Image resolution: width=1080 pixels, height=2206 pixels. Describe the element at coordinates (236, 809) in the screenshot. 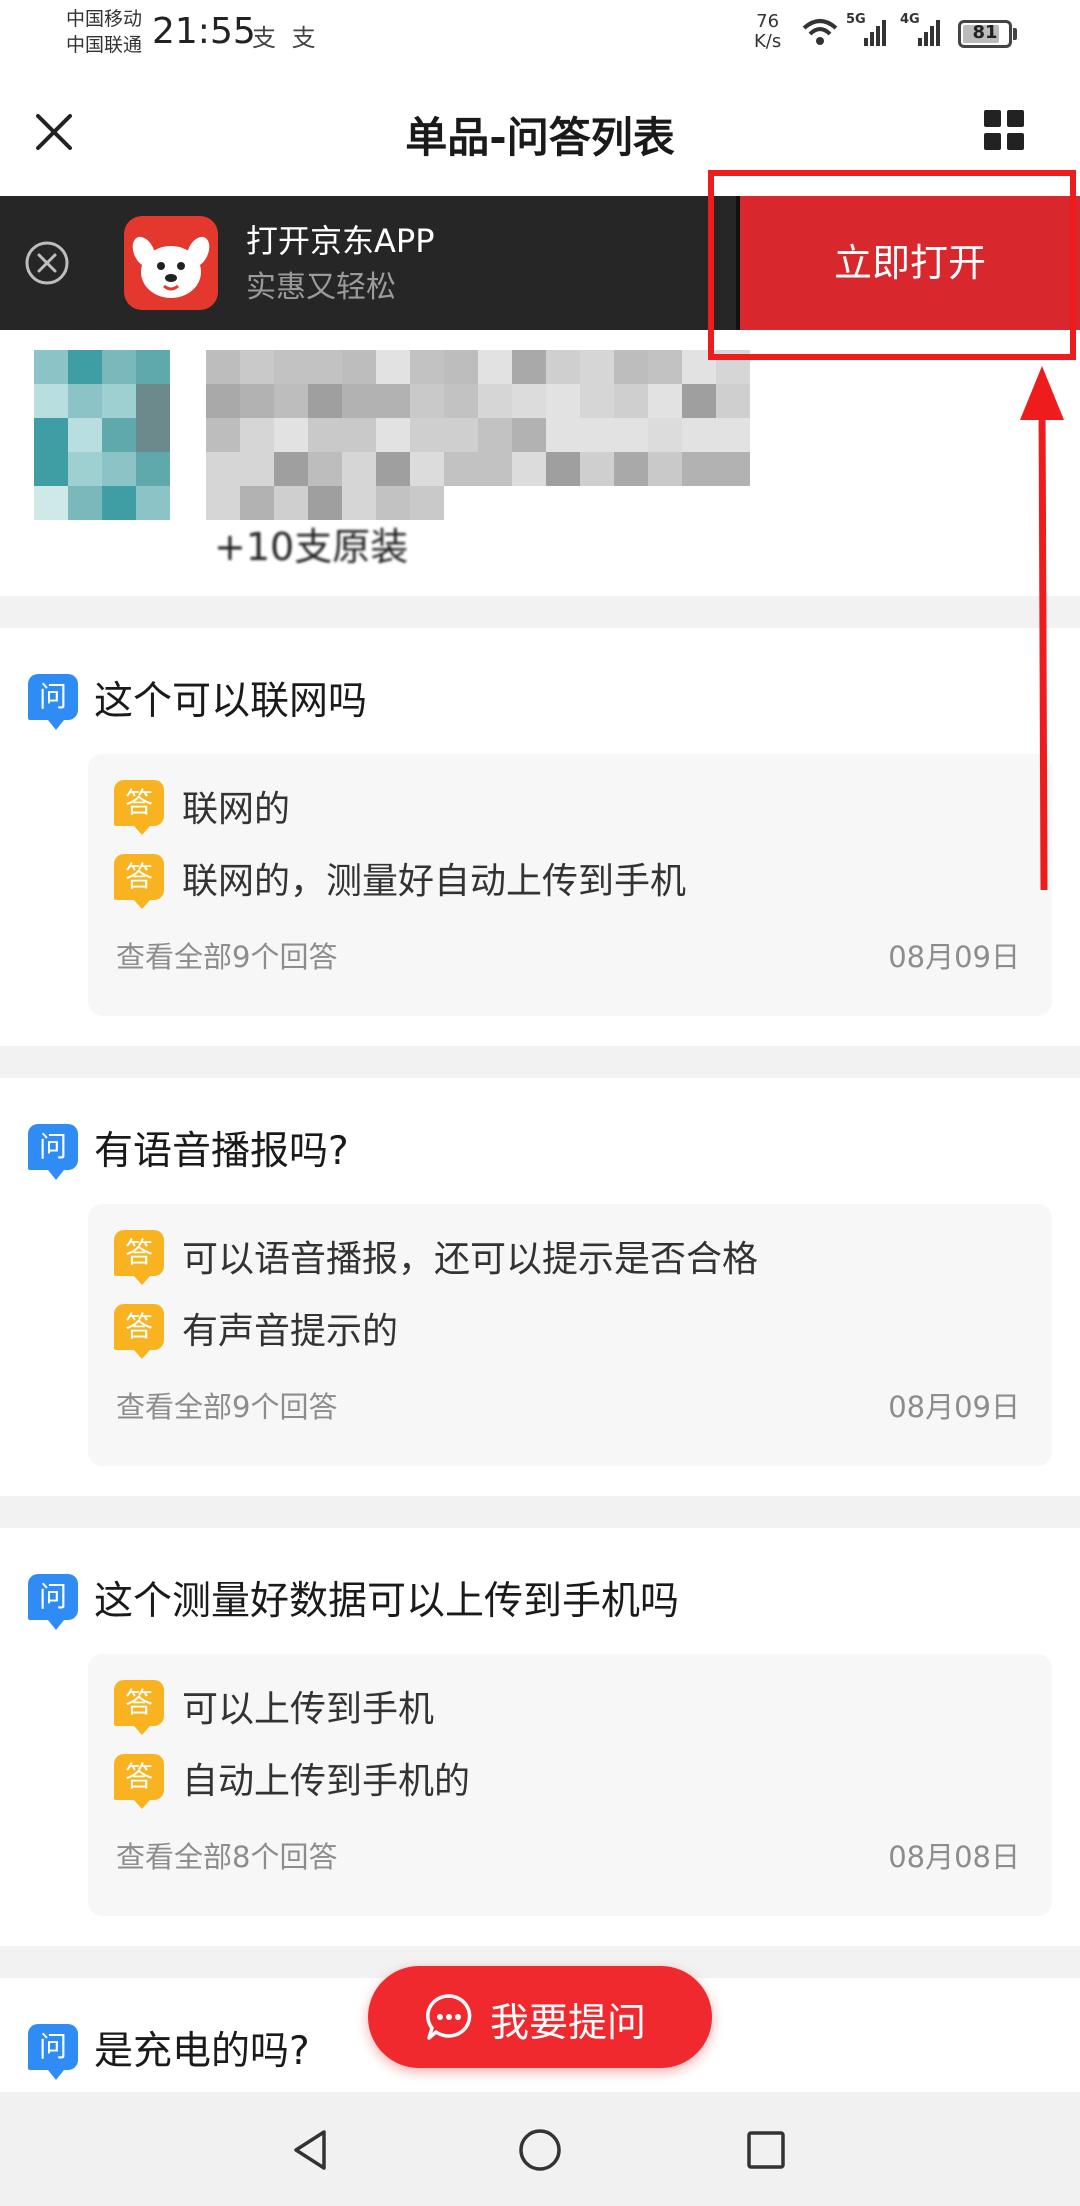

I see `answer-text: 联网的` at that location.